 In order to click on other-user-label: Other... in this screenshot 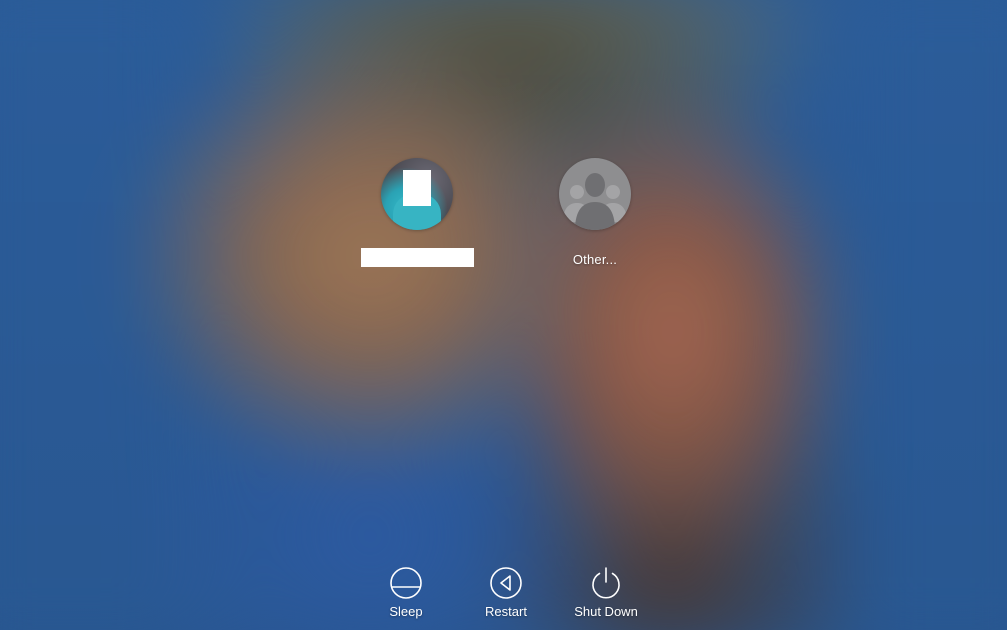, I will do `click(595, 259)`.